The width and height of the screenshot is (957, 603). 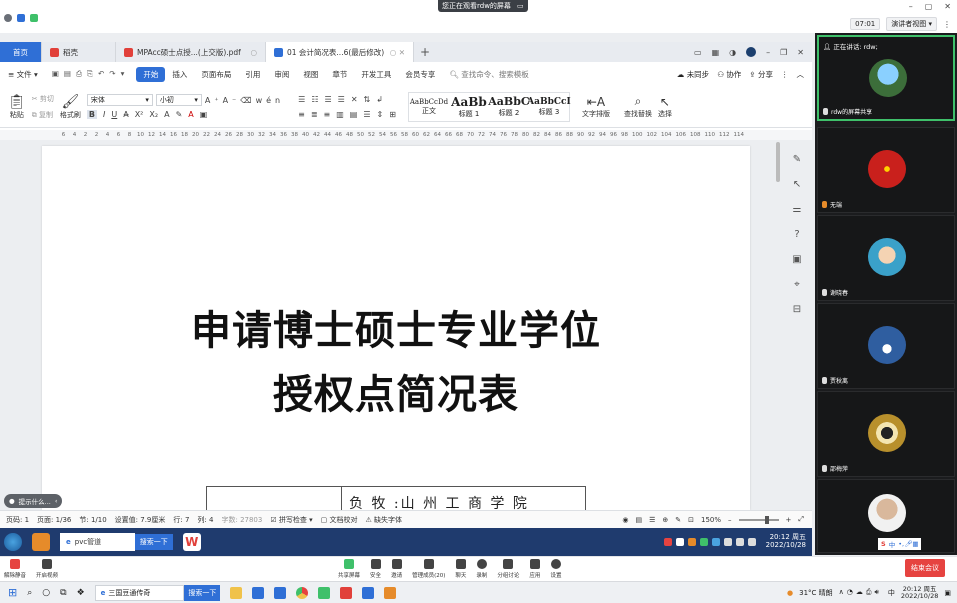 What do you see at coordinates (202, 592) in the screenshot?
I see `host-search-button: 搜索一下` at bounding box center [202, 592].